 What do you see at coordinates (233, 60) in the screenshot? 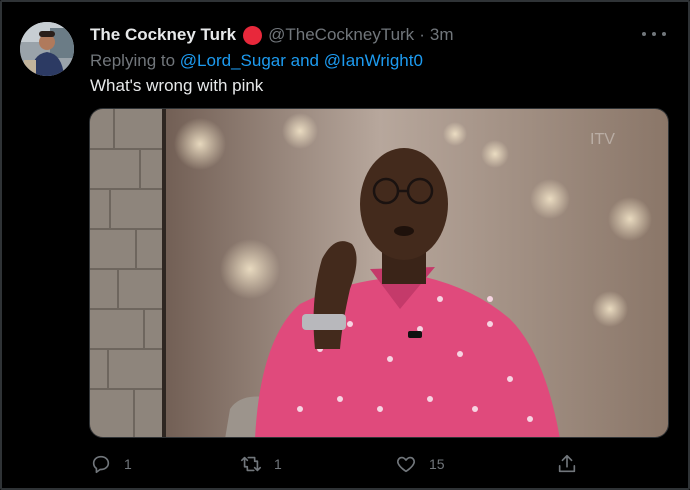
I see `mention-lord-sugar: @Lord_Sugar` at bounding box center [233, 60].